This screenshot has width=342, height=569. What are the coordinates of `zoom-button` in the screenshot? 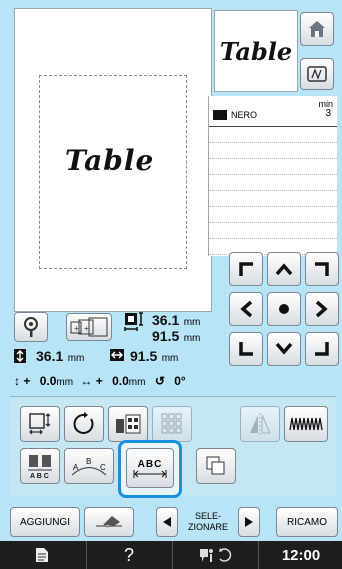 It's located at (31, 327).